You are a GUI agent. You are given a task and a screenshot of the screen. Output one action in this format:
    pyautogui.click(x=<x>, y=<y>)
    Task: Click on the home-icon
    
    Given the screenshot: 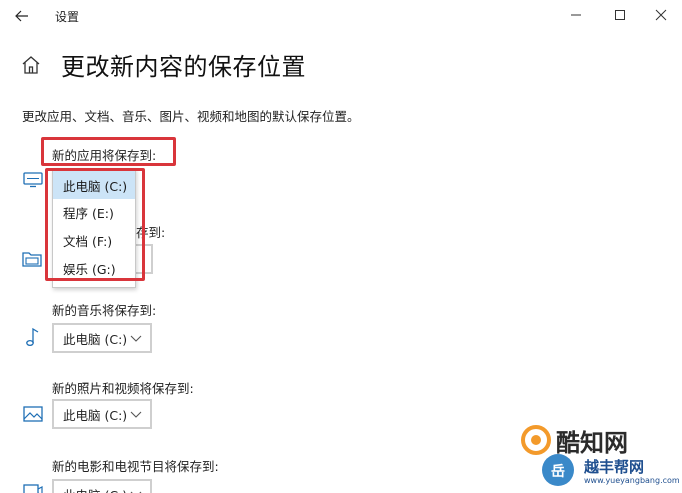 What is the action you would take?
    pyautogui.click(x=31, y=65)
    